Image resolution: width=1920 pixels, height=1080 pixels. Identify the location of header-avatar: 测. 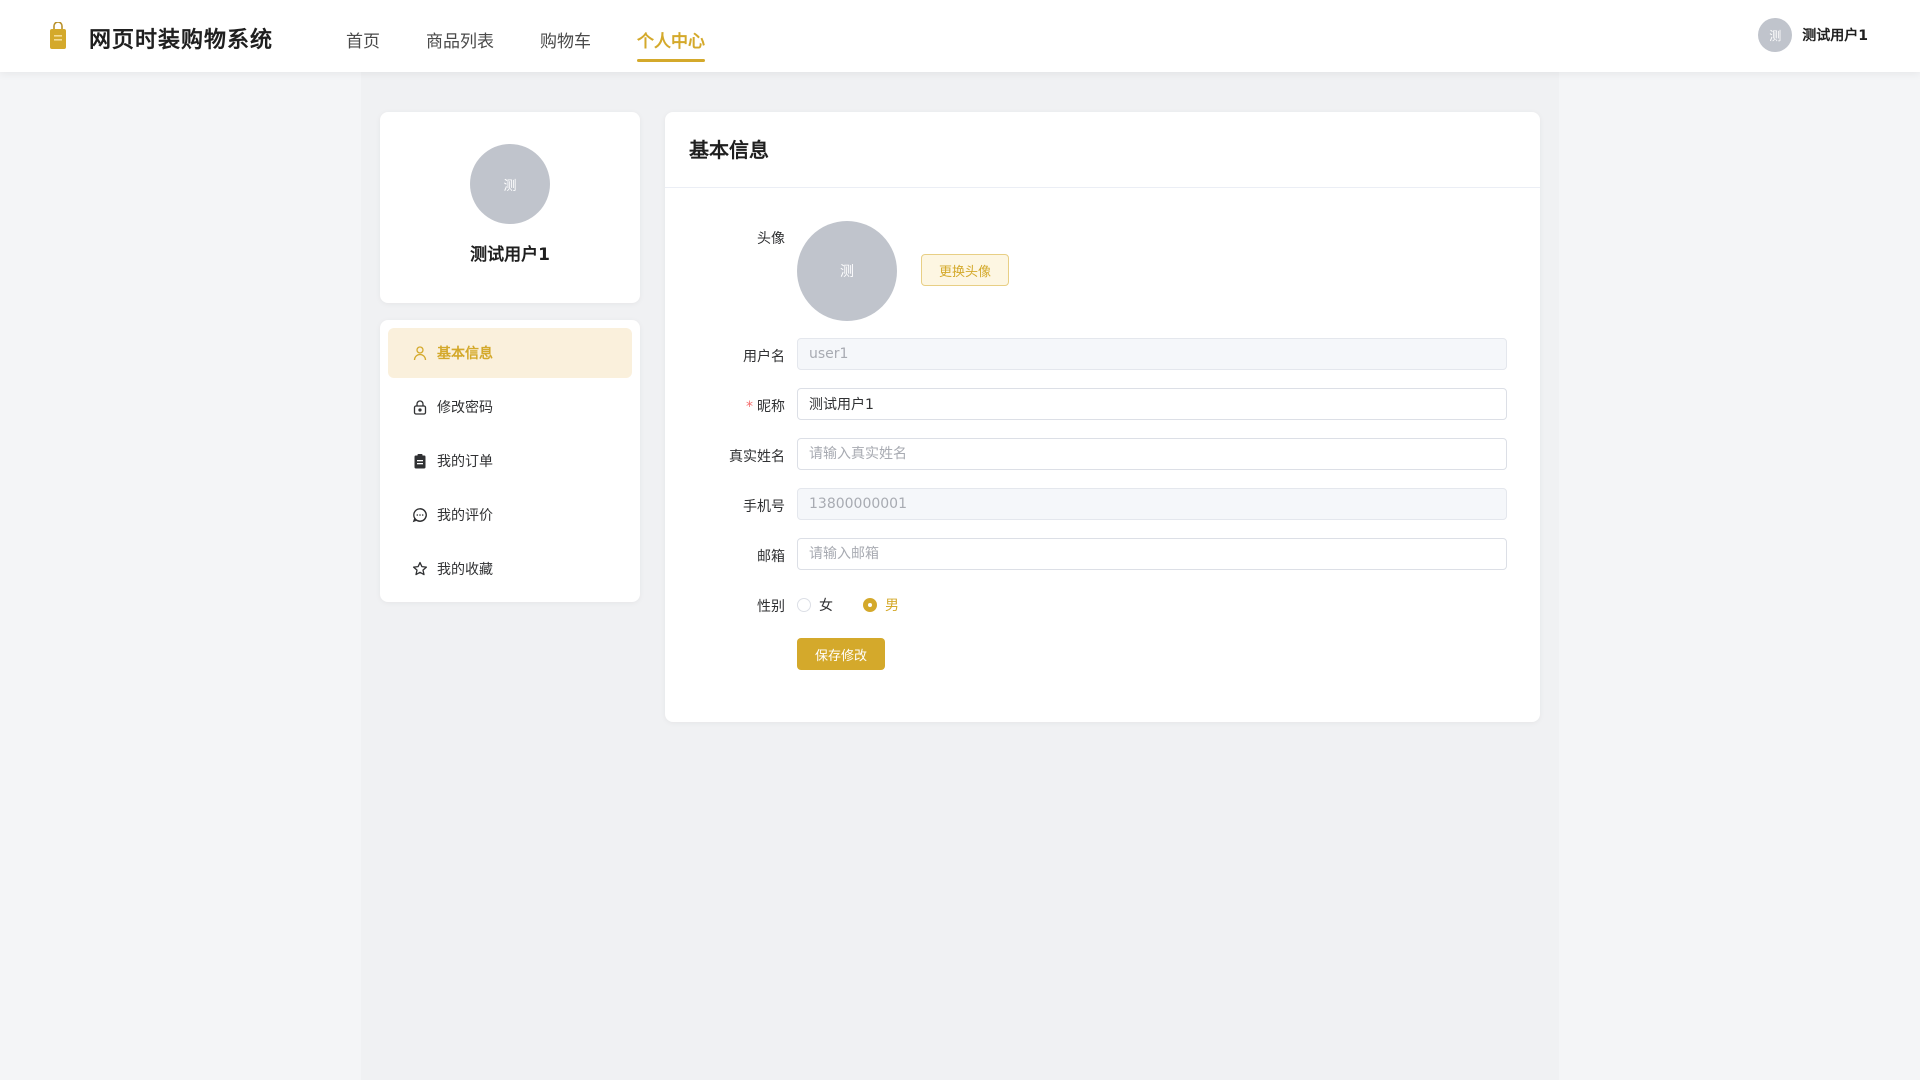
(1775, 35).